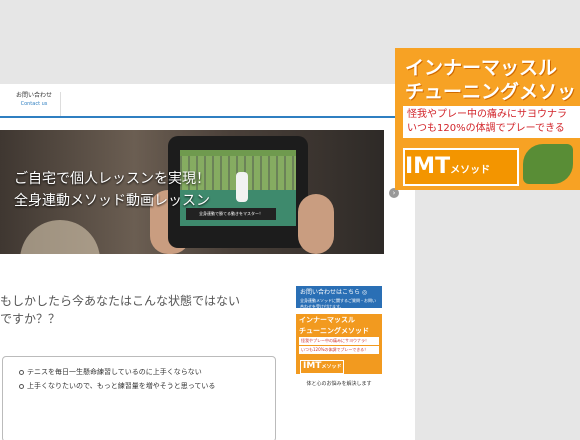 The image size is (580, 440). Describe the element at coordinates (117, 386) in the screenshot. I see `checklist-item: 上手くなりたいので、もっと練習量を増やそうと思っている` at that location.